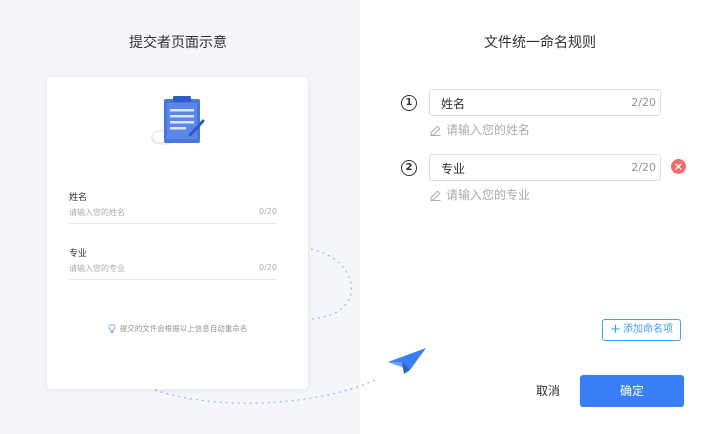 Image resolution: width=720 pixels, height=434 pixels. Describe the element at coordinates (453, 104) in the screenshot. I see `rule-1-value: 姓名` at that location.